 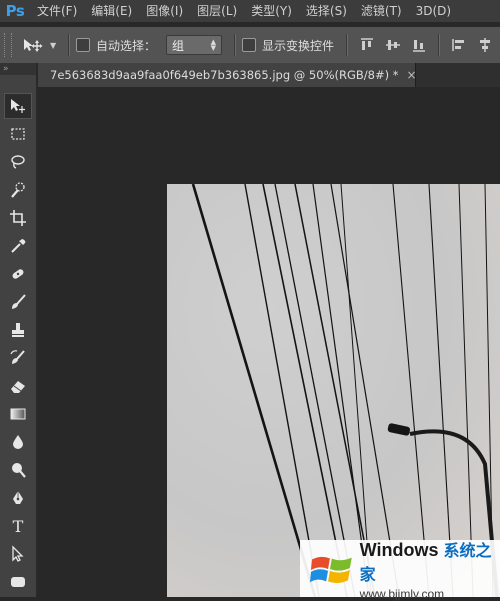 I want to click on gradient-tool-icon, so click(x=18, y=414).